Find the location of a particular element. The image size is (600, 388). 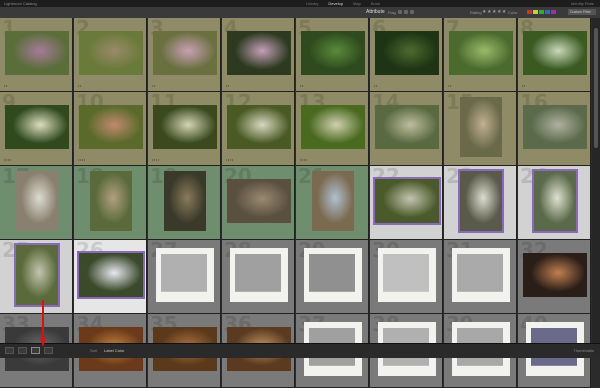

thumbnail-cell: 32 is located at coordinates (554, 277).